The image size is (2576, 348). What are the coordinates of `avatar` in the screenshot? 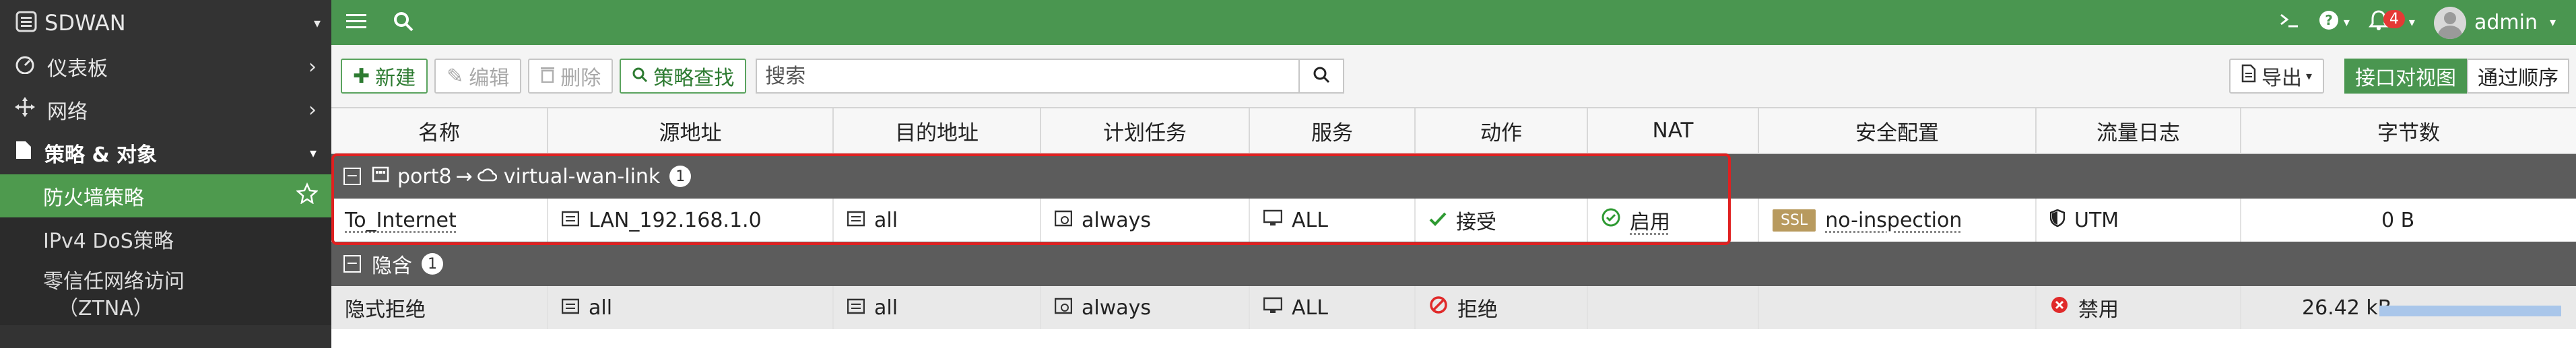 It's located at (2449, 22).